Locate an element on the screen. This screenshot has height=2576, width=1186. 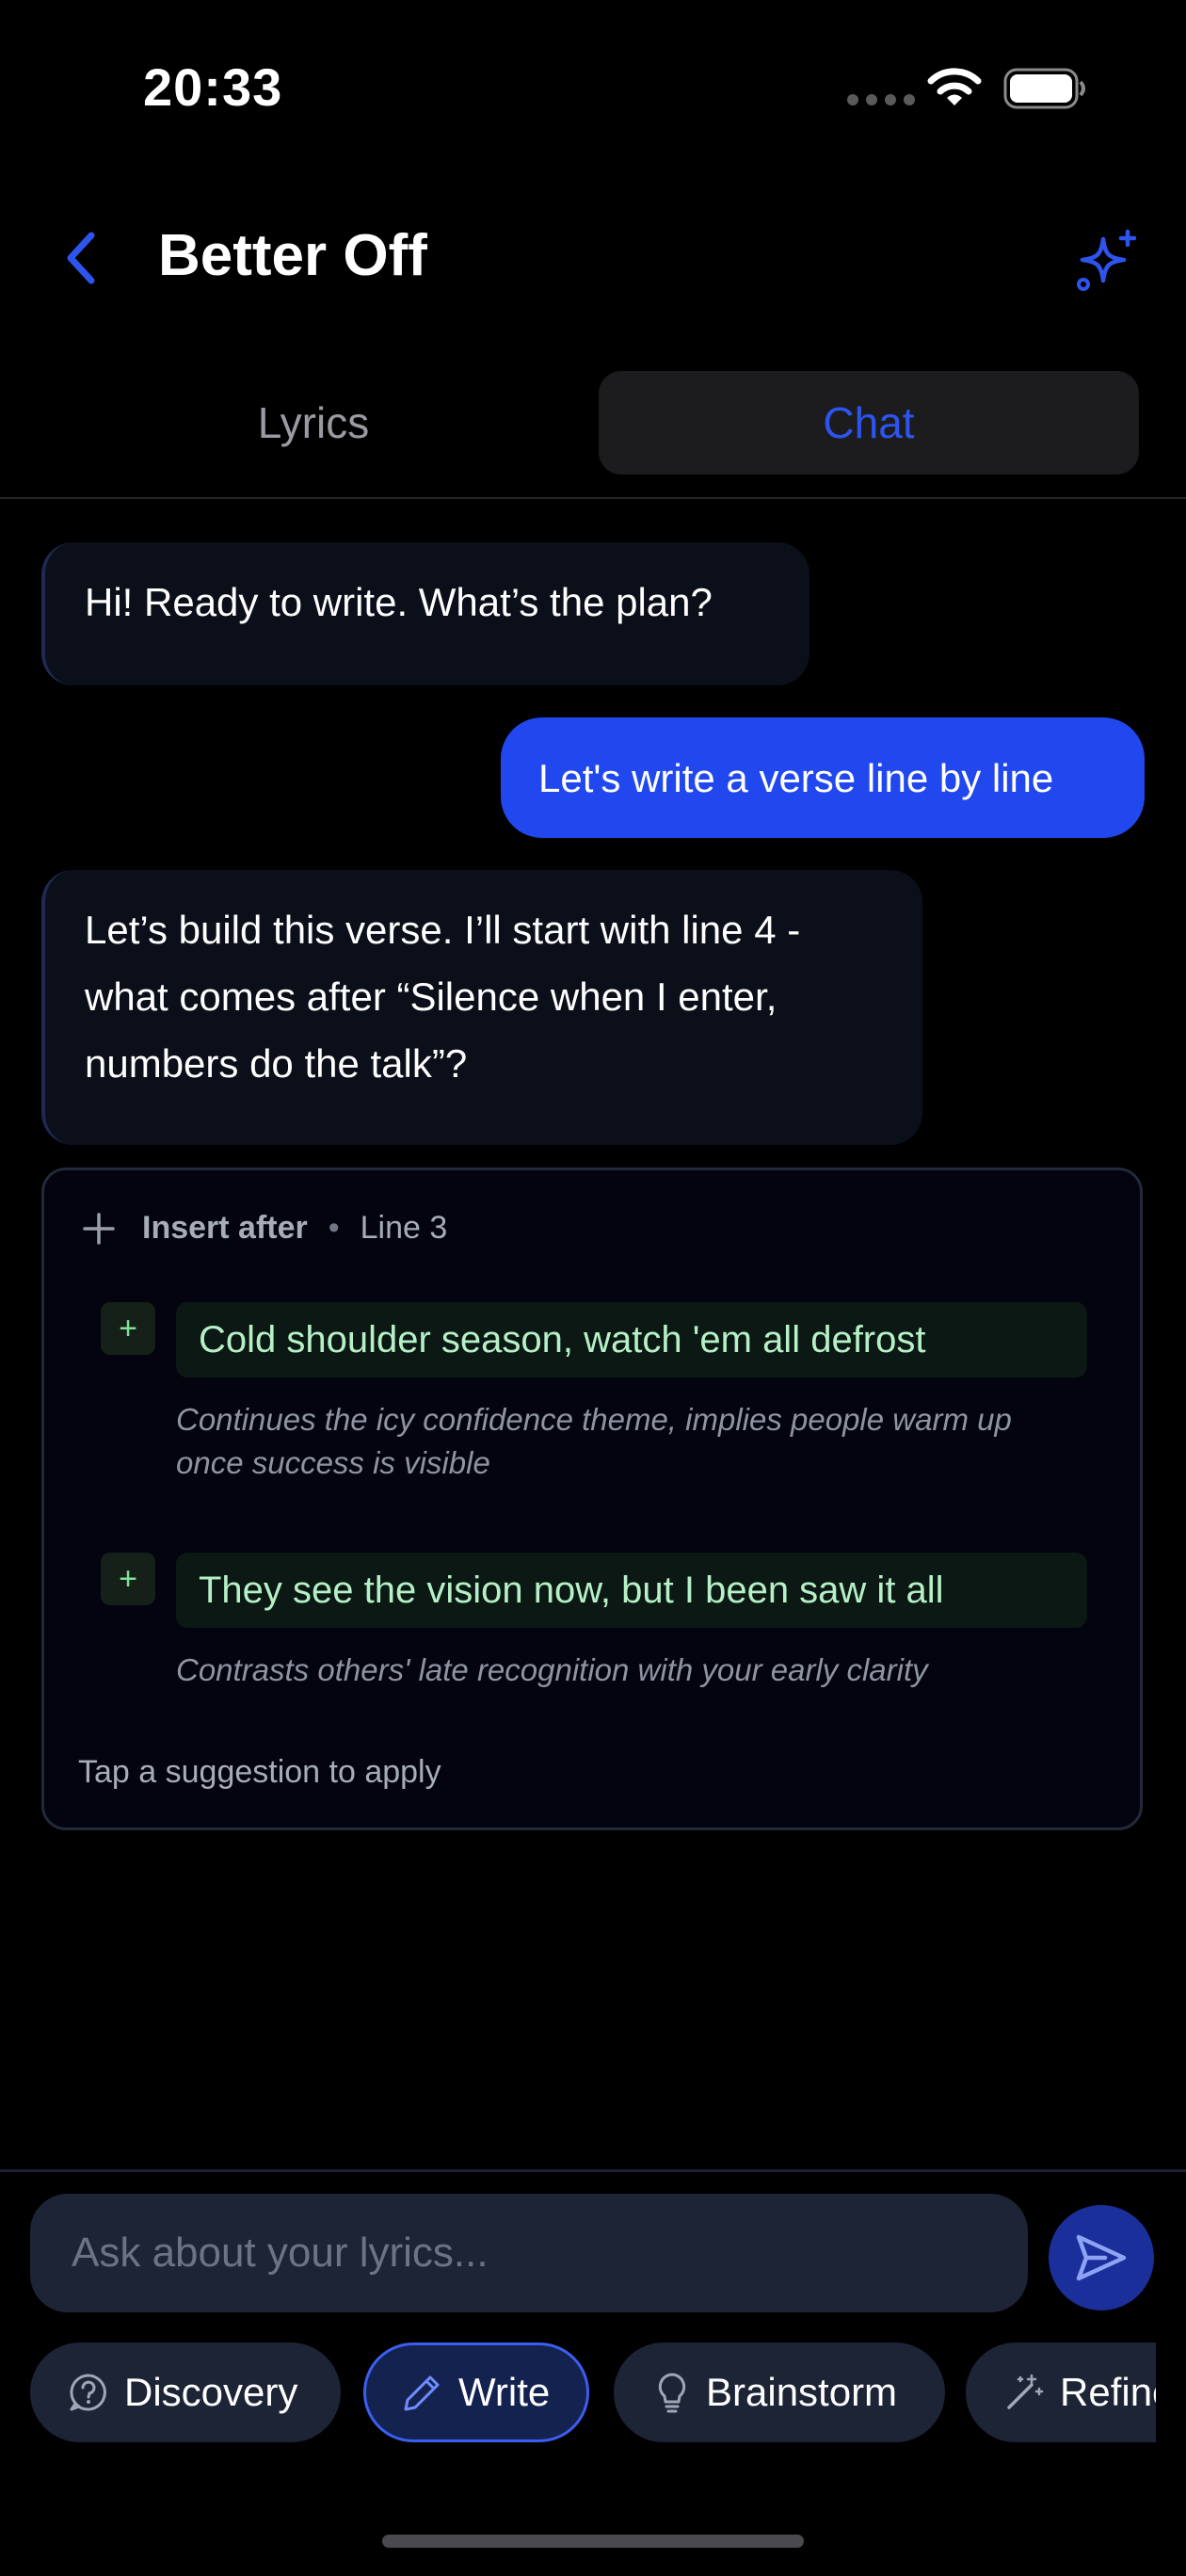
status-bar: 20:33 is located at coordinates (593, 84).